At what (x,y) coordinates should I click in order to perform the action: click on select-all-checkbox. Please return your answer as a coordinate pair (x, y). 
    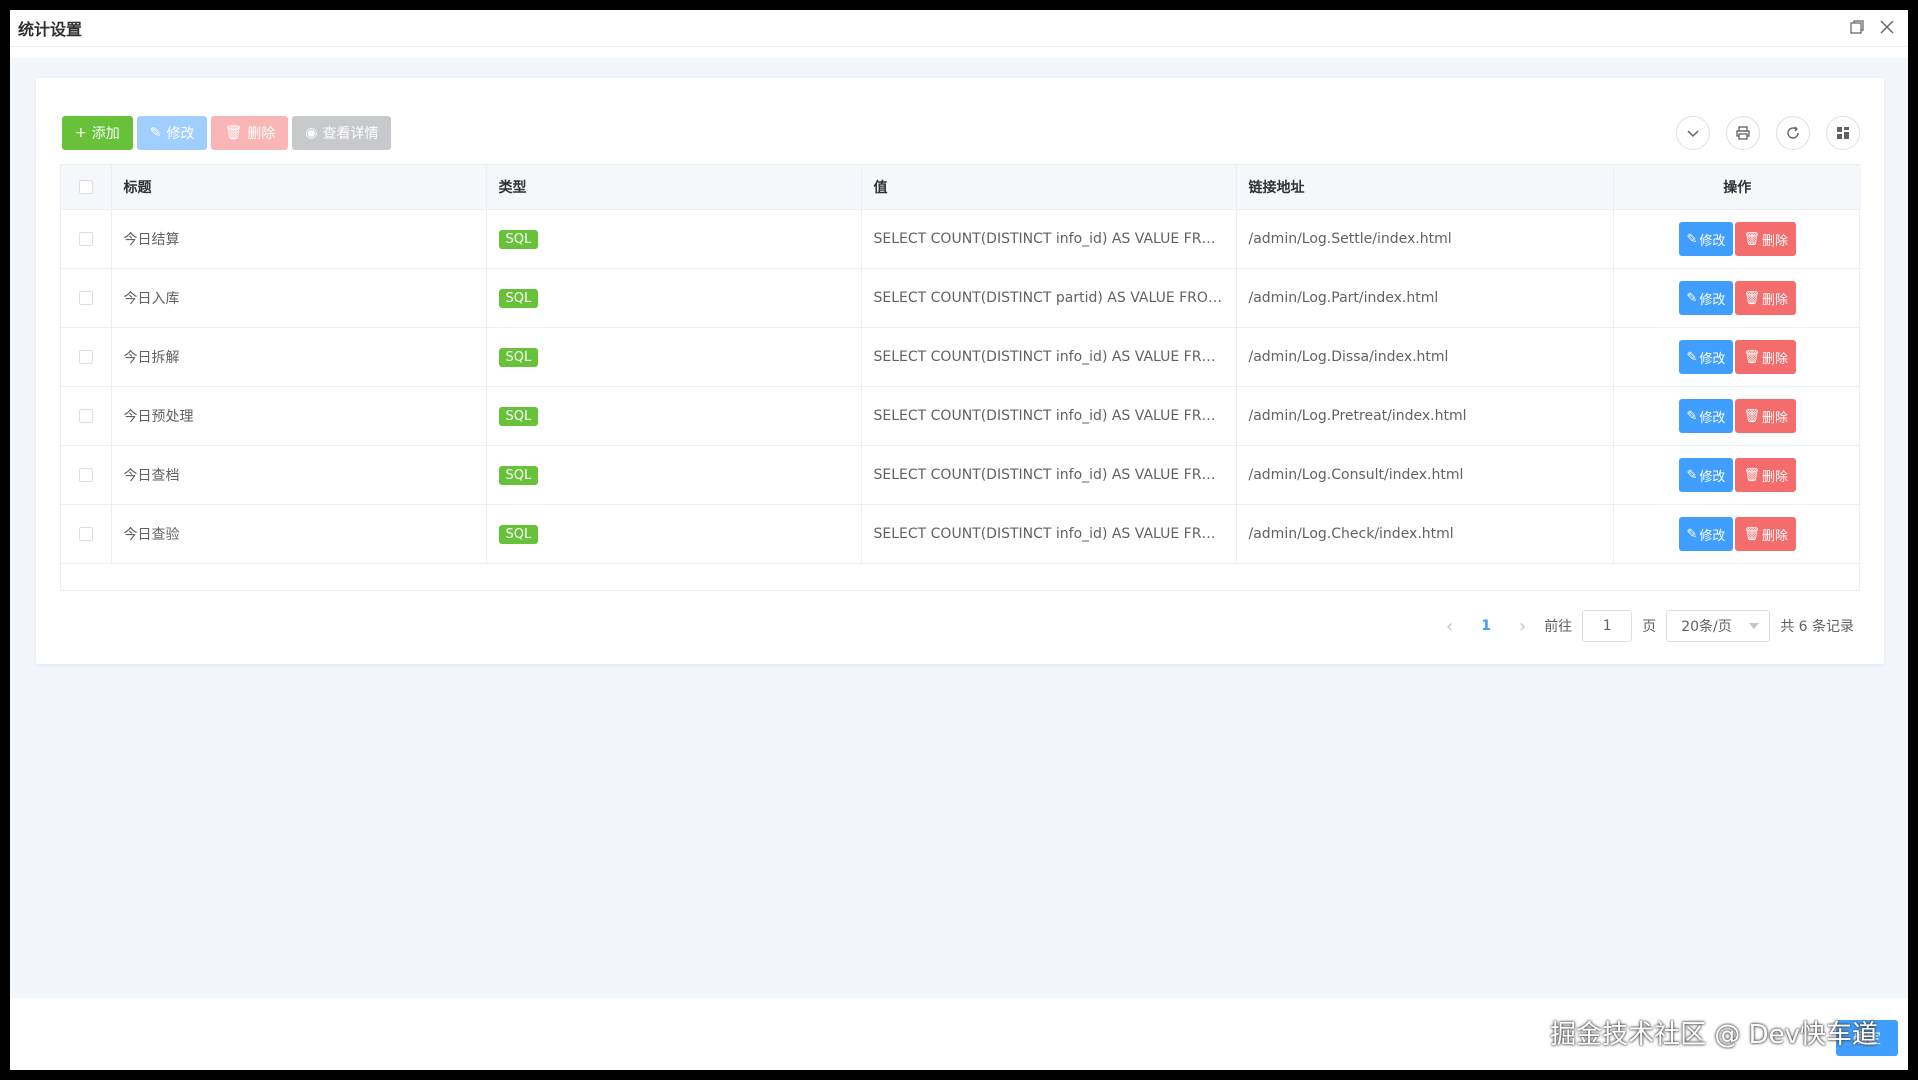
    Looking at the image, I should click on (85, 187).